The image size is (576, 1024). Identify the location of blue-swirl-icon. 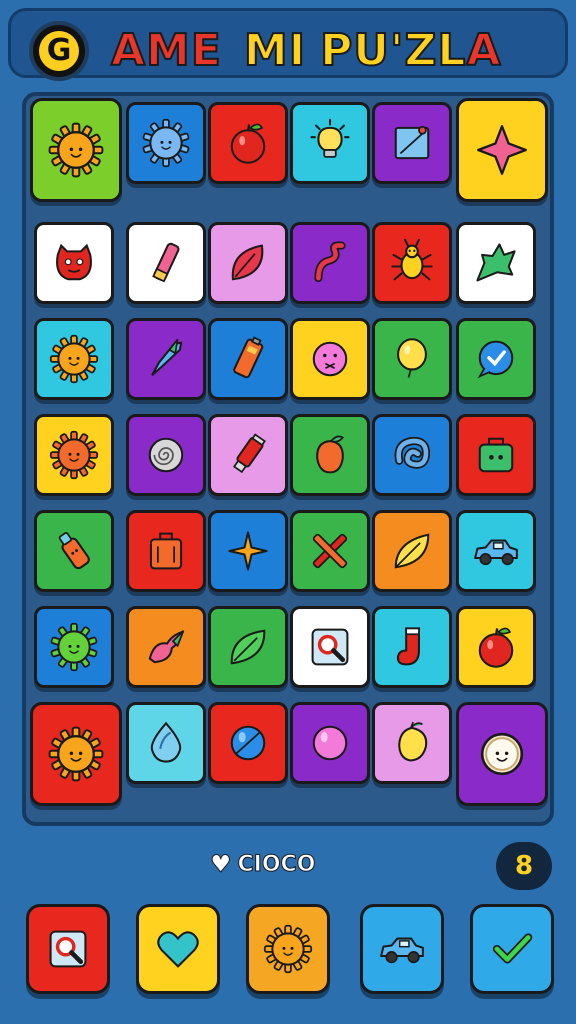
(412, 452).